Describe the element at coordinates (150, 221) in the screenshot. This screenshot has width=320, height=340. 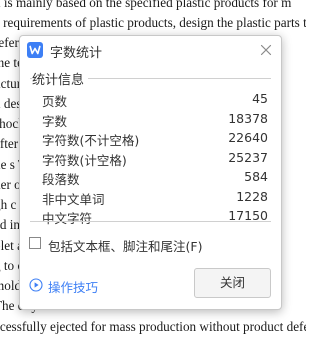
I see `divider` at that location.